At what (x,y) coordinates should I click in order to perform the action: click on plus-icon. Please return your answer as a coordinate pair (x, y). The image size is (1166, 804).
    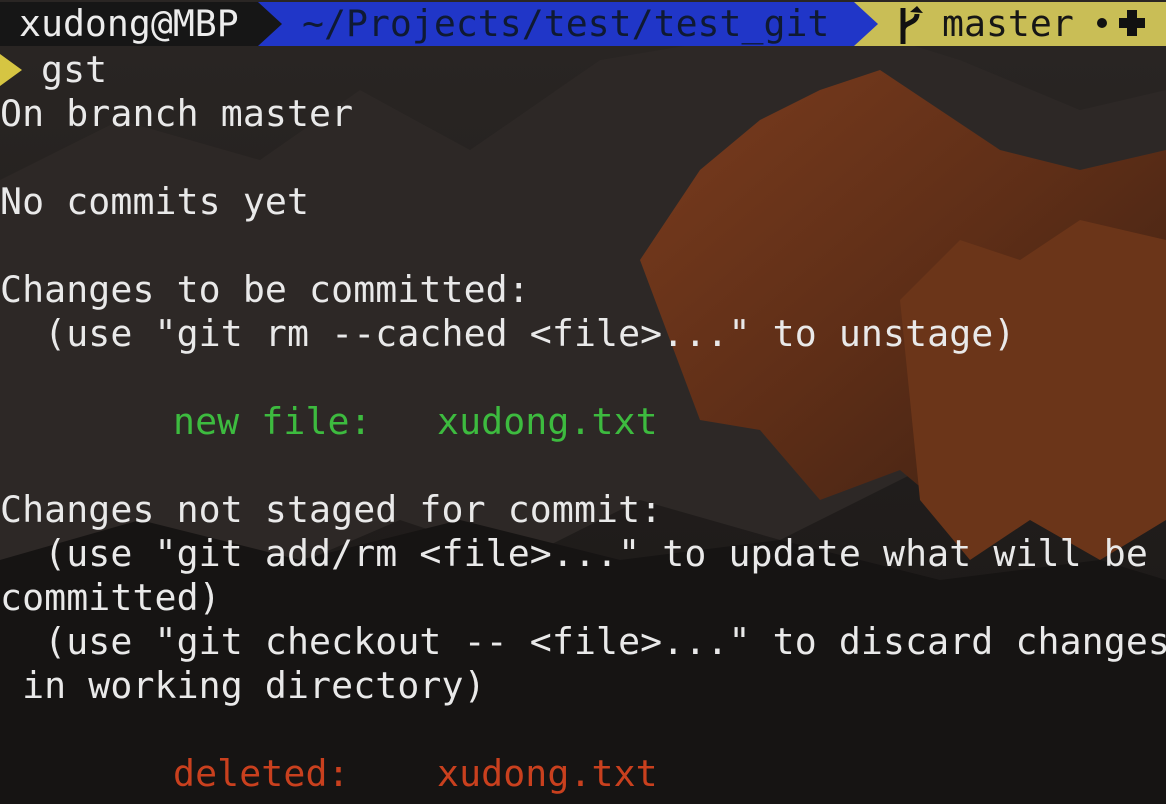
    Looking at the image, I should click on (1132, 23).